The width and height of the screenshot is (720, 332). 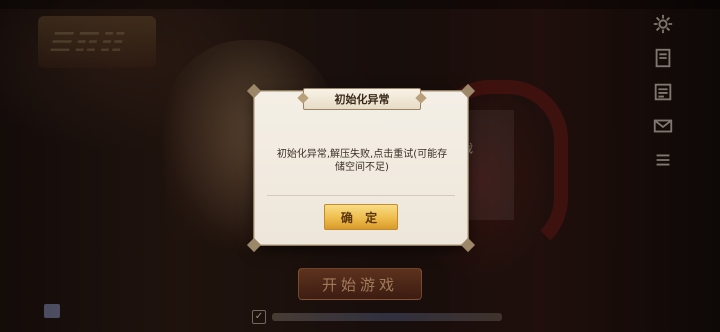 I want to click on divider, so click(x=361, y=195).